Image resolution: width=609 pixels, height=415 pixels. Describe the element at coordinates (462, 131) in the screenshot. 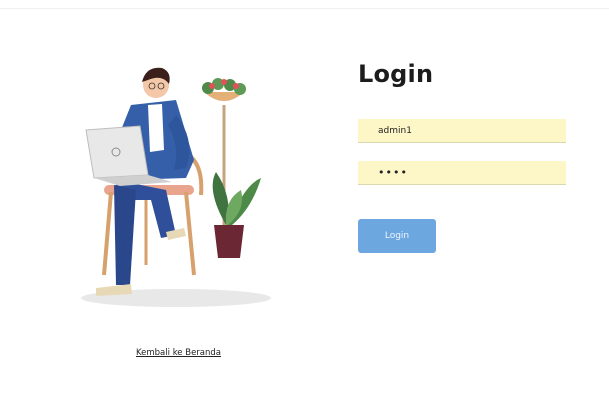

I see `username-input` at that location.